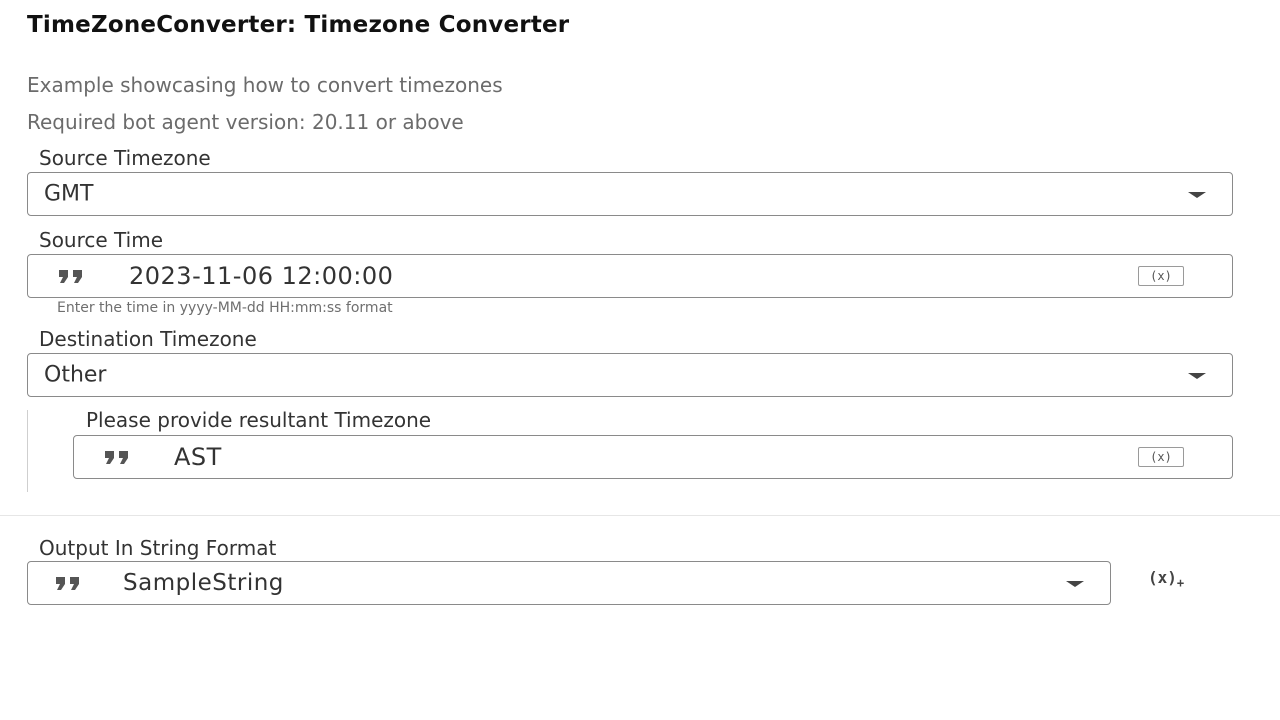 This screenshot has width=1280, height=720. Describe the element at coordinates (101, 240) in the screenshot. I see `source-time-label: Source Time` at that location.